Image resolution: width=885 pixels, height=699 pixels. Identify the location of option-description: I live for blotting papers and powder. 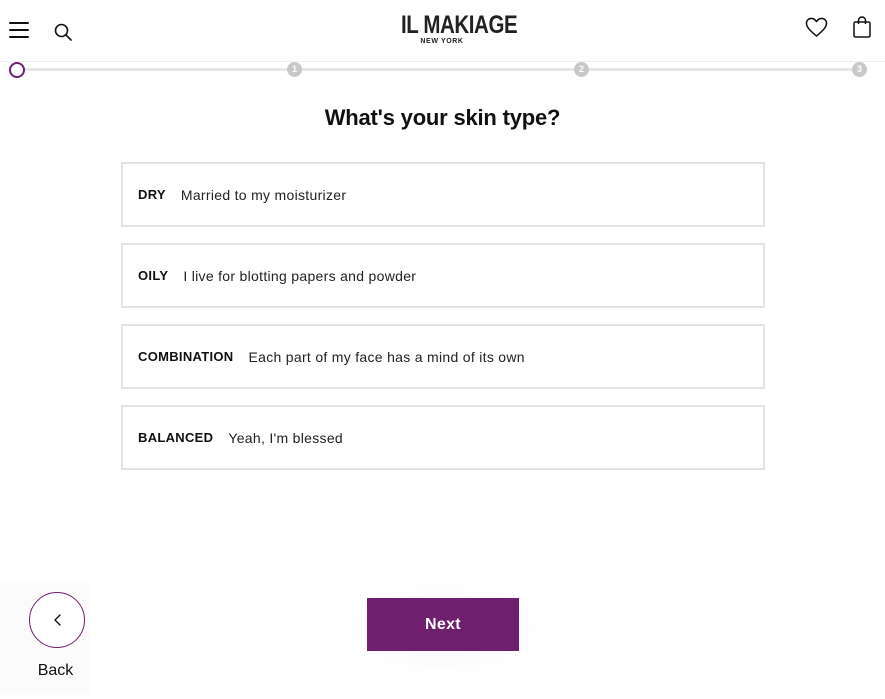
(300, 275).